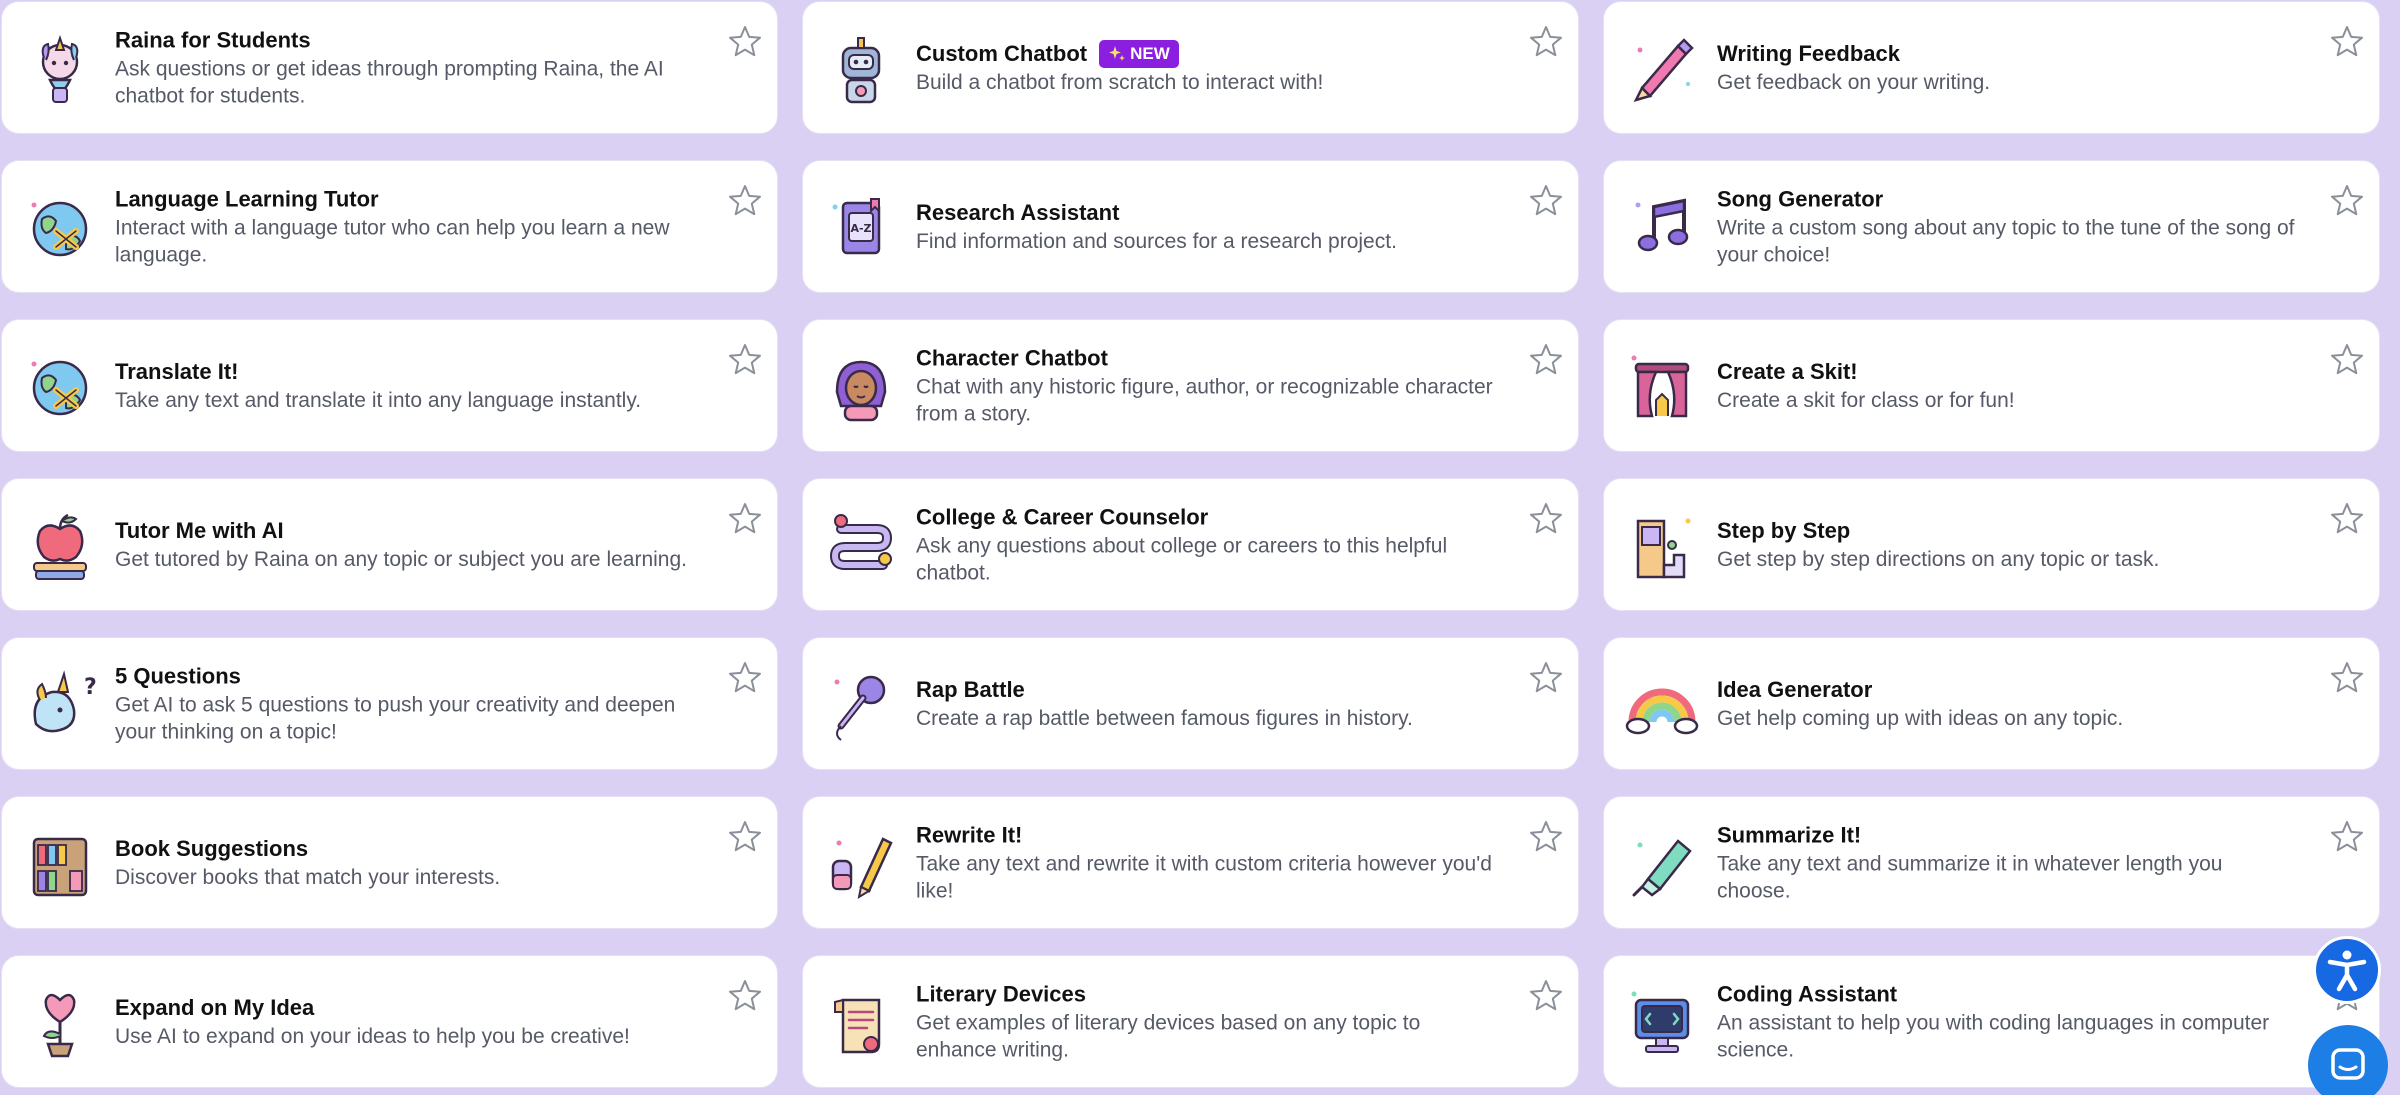 The height and width of the screenshot is (1095, 2400). What do you see at coordinates (1784, 530) in the screenshot?
I see `tool-card-title: Step by Step` at bounding box center [1784, 530].